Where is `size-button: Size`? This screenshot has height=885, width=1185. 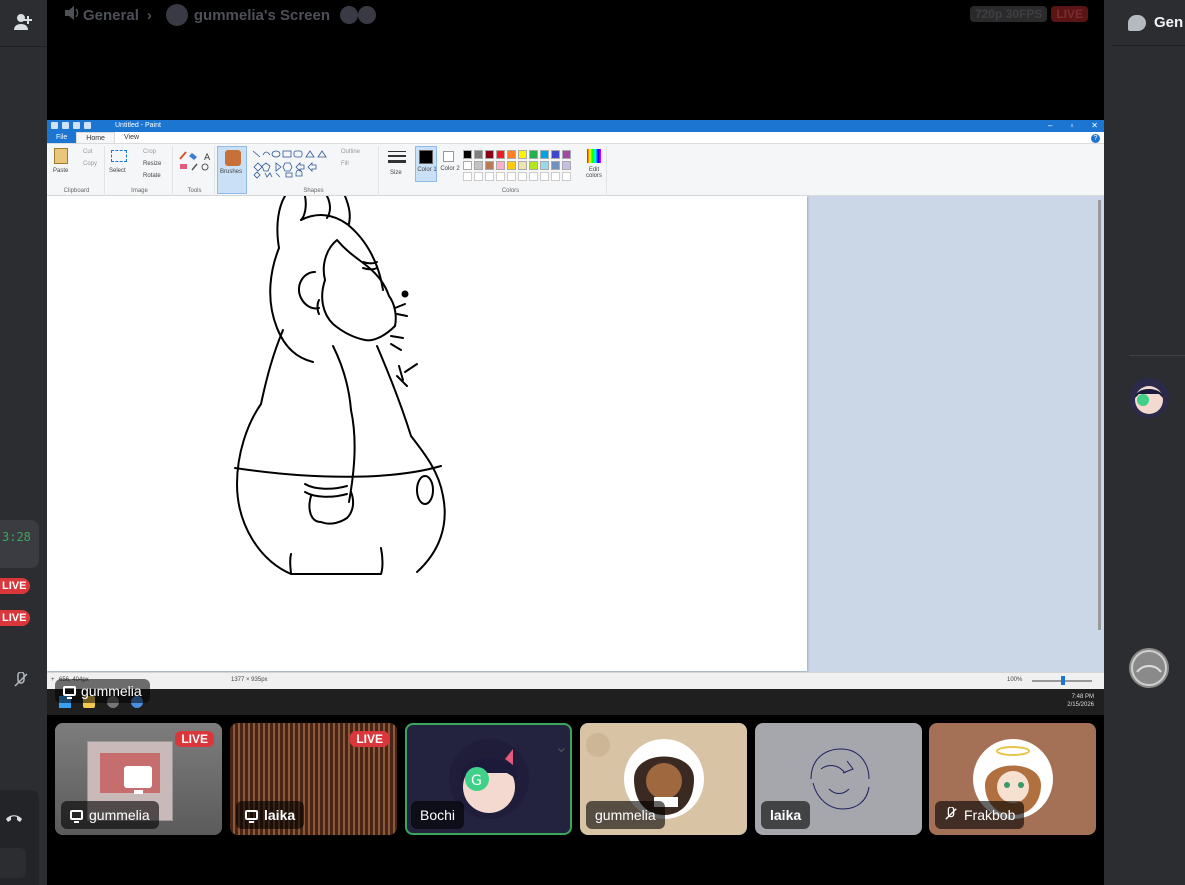
size-button: Size is located at coordinates (397, 170).